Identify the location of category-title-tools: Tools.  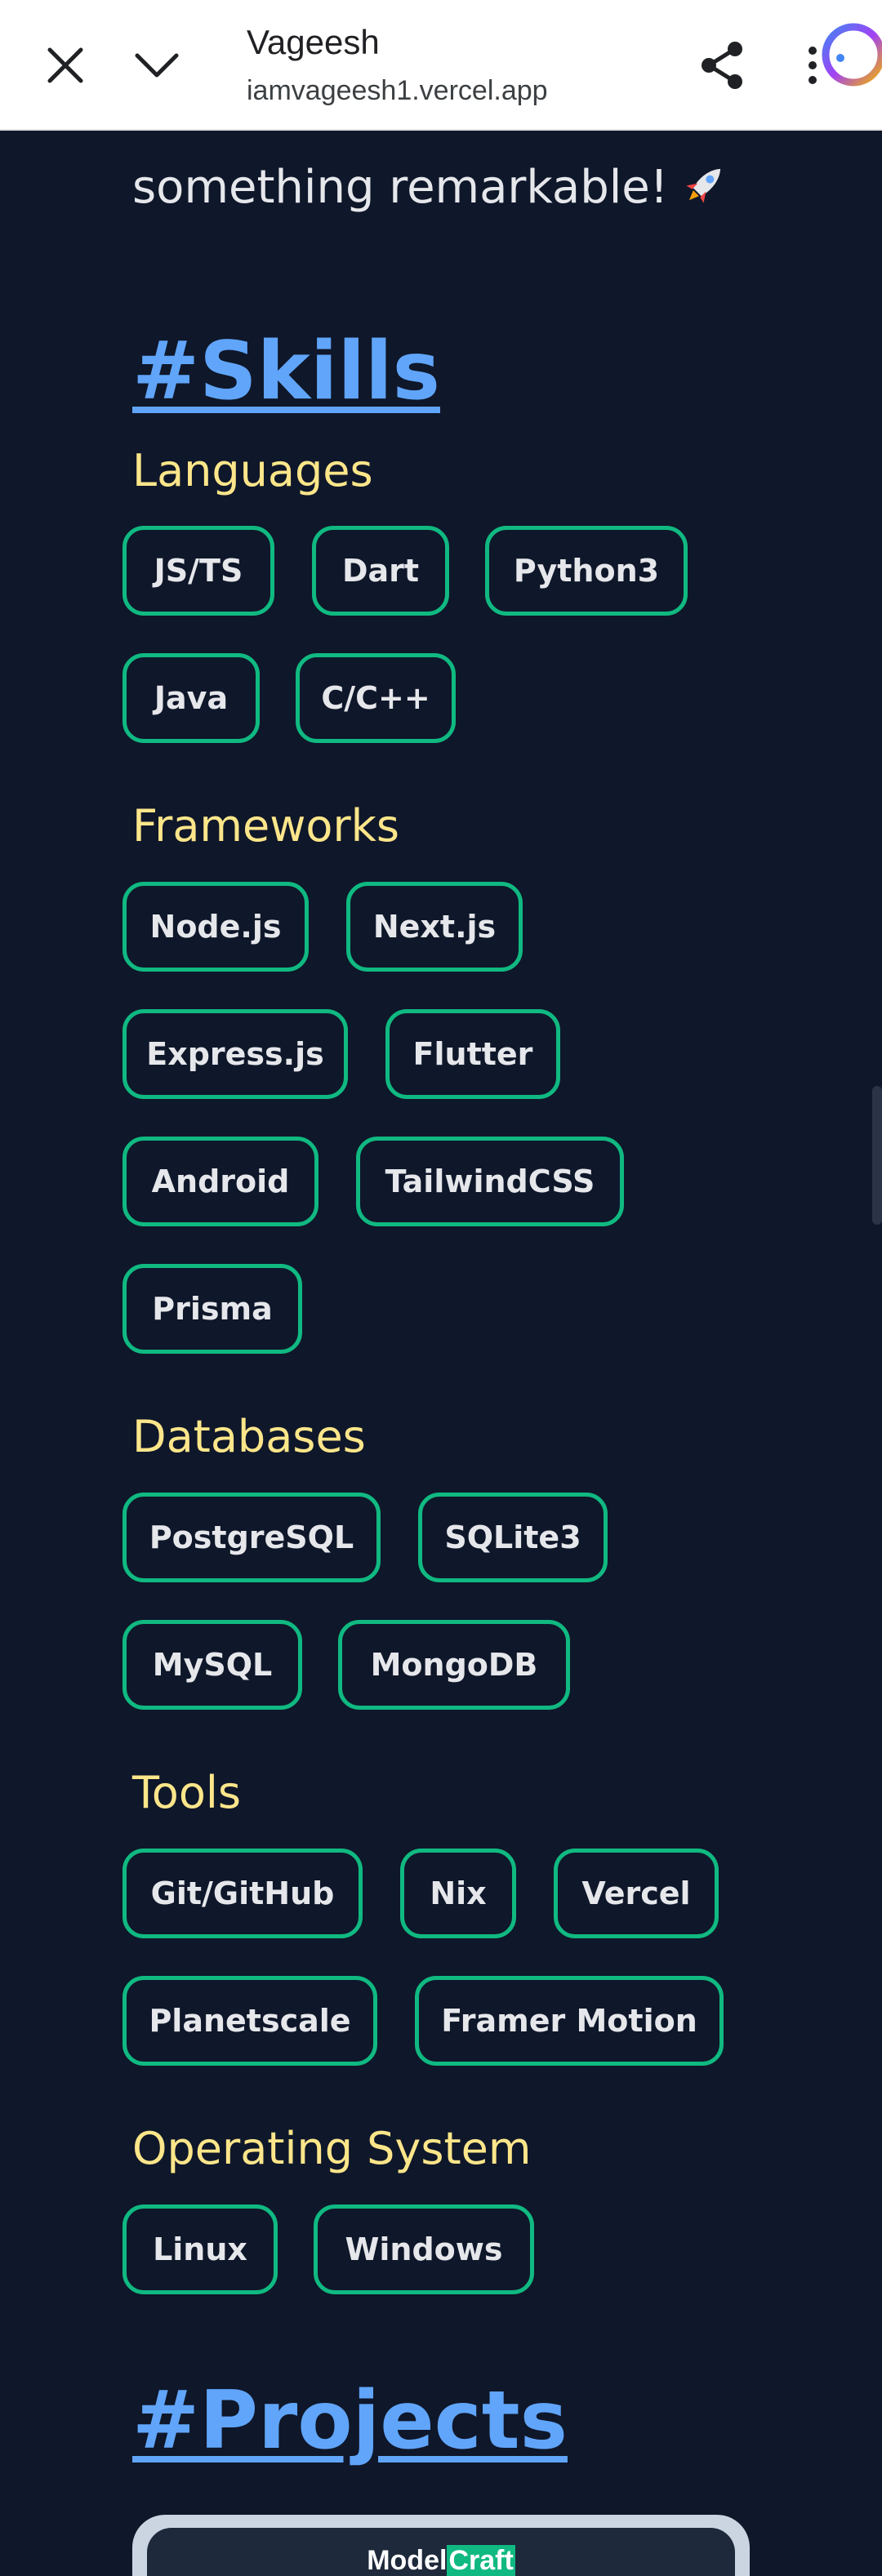
(187, 1792).